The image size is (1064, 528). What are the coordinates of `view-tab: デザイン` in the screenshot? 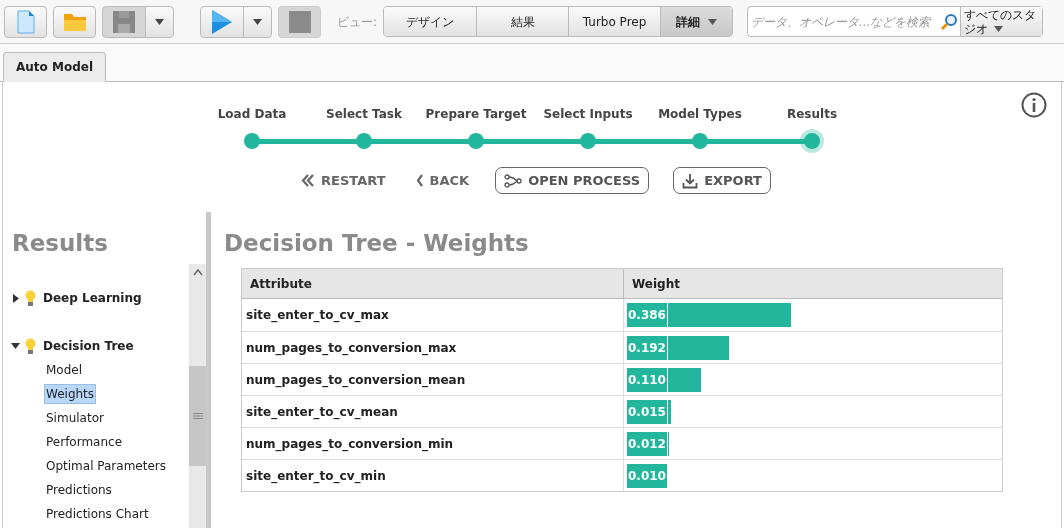 It's located at (430, 21).